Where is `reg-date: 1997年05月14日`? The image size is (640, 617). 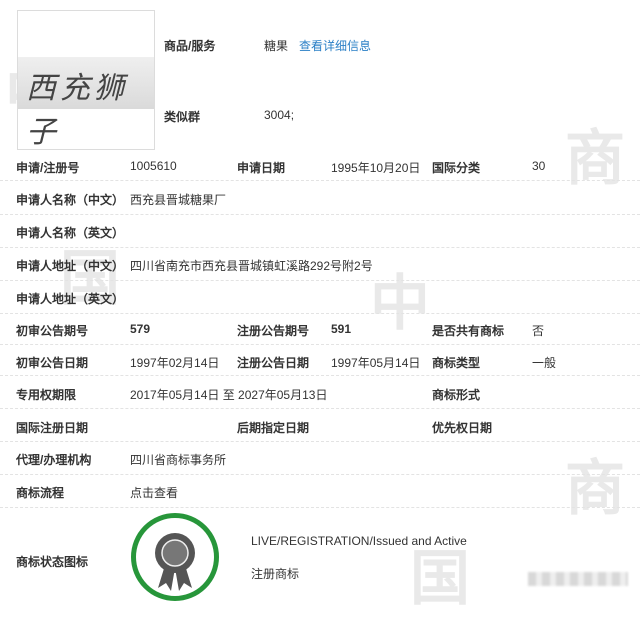
reg-date: 1997年05月14日 is located at coordinates (376, 363).